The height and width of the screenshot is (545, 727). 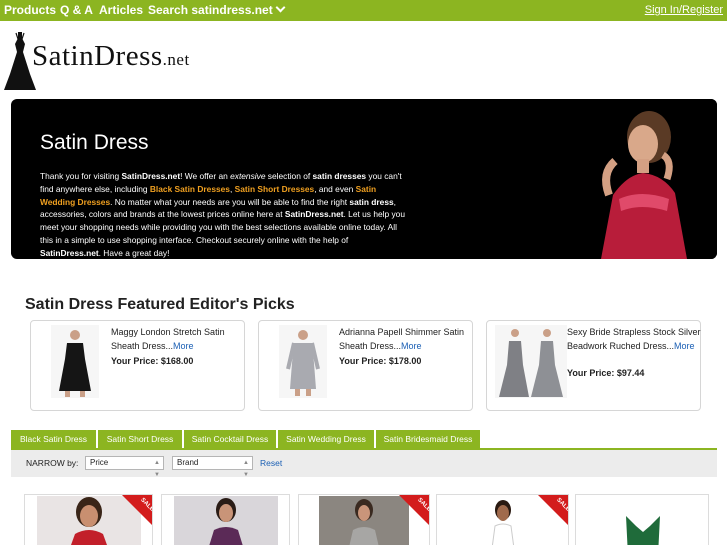 I want to click on tab-satin-cocktail-dress: Satin Cocktail Dress, so click(x=230, y=439).